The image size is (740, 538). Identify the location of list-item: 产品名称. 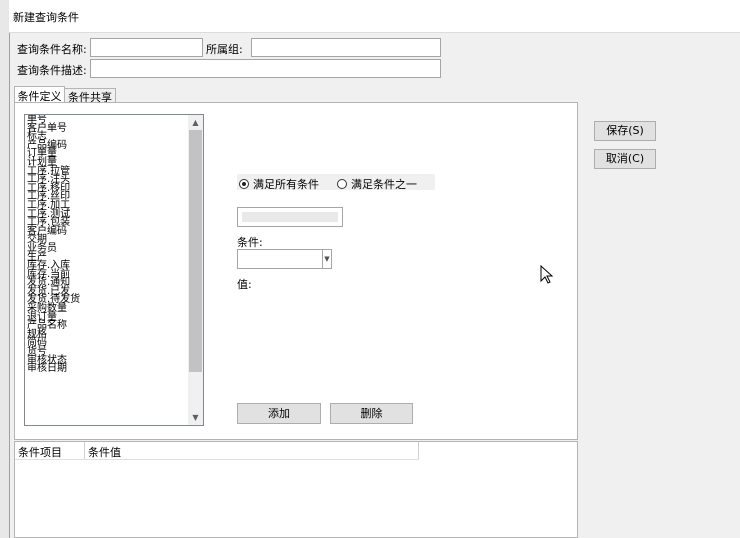
(107, 326).